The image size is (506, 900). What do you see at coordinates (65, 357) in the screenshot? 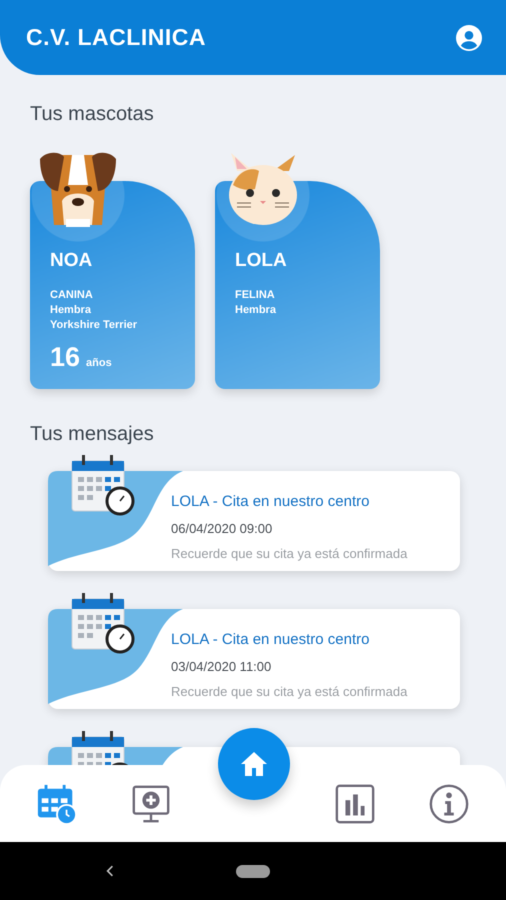
I see `pet-age: 16` at bounding box center [65, 357].